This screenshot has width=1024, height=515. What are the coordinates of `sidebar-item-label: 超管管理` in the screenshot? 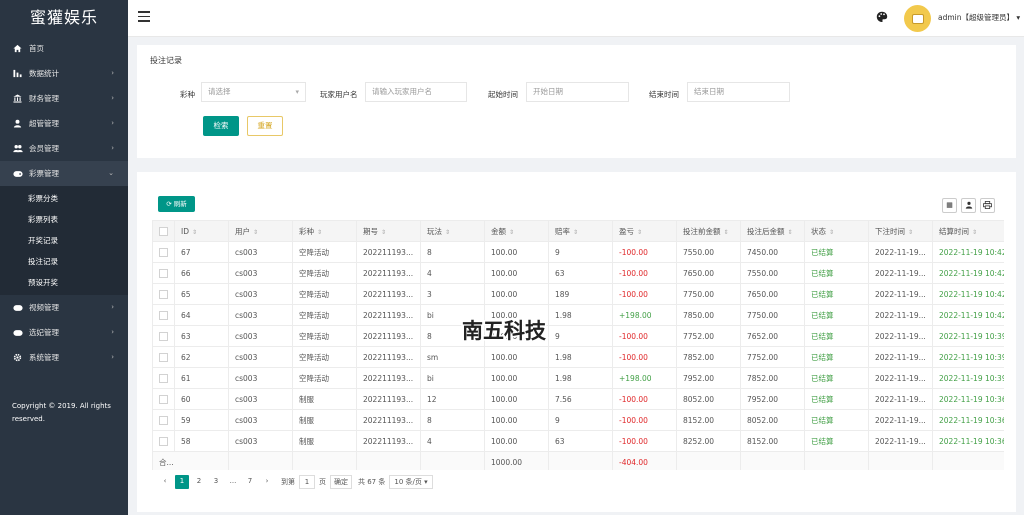 It's located at (44, 123).